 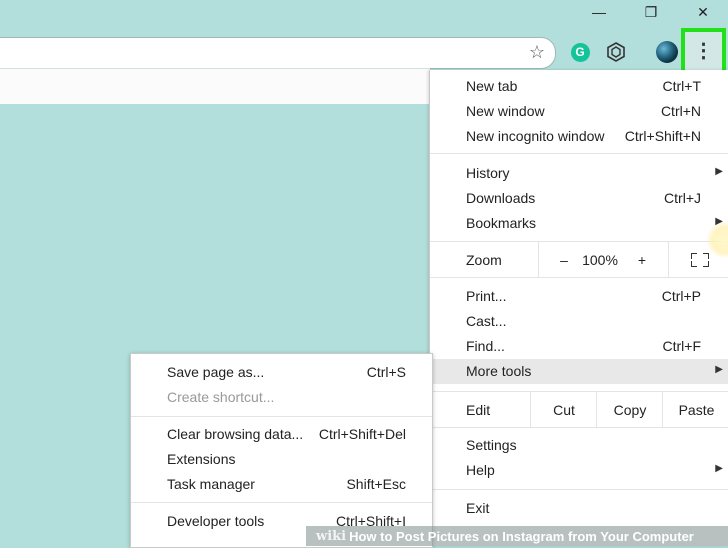 I want to click on menu-item-new-incognito-window: New incognito window Ctrl+Shift+N, so click(x=579, y=136).